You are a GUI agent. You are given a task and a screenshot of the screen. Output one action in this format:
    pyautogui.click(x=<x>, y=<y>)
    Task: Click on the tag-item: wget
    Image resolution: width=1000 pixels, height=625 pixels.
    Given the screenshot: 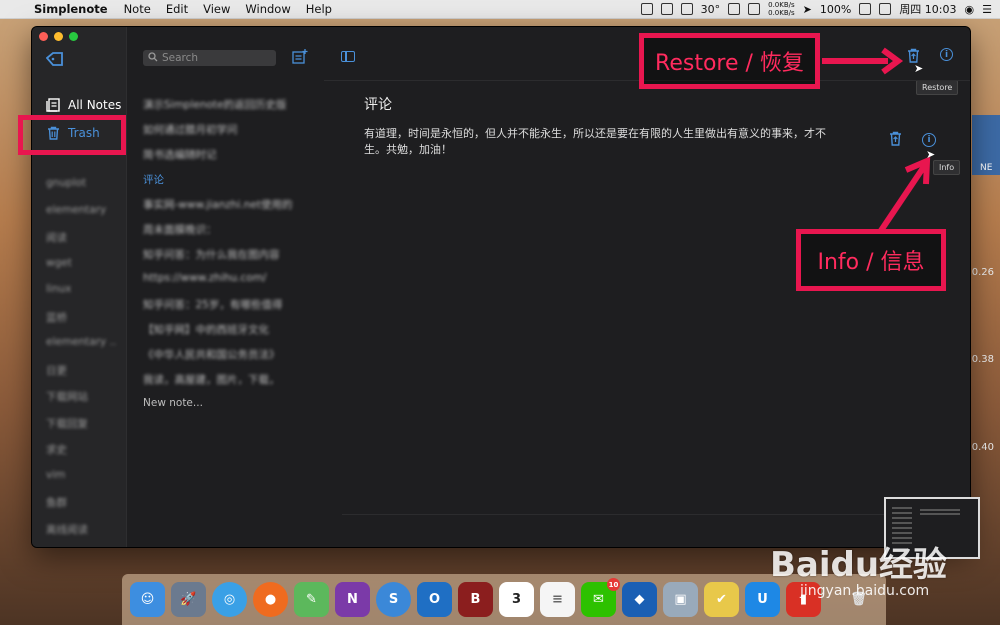 What is the action you would take?
    pyautogui.click(x=81, y=270)
    